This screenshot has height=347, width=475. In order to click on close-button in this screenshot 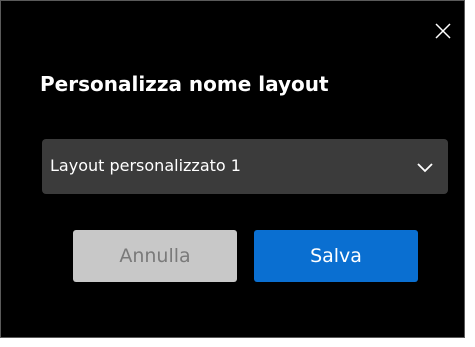, I will do `click(443, 31)`.